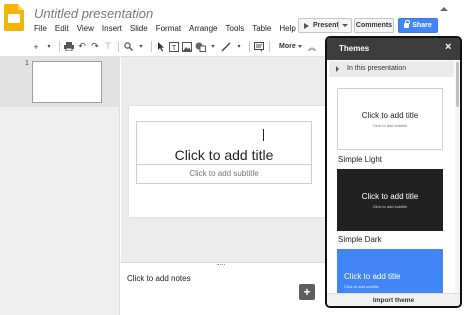 The width and height of the screenshot is (474, 315). Describe the element at coordinates (261, 28) in the screenshot. I see `menu-table: Table` at that location.